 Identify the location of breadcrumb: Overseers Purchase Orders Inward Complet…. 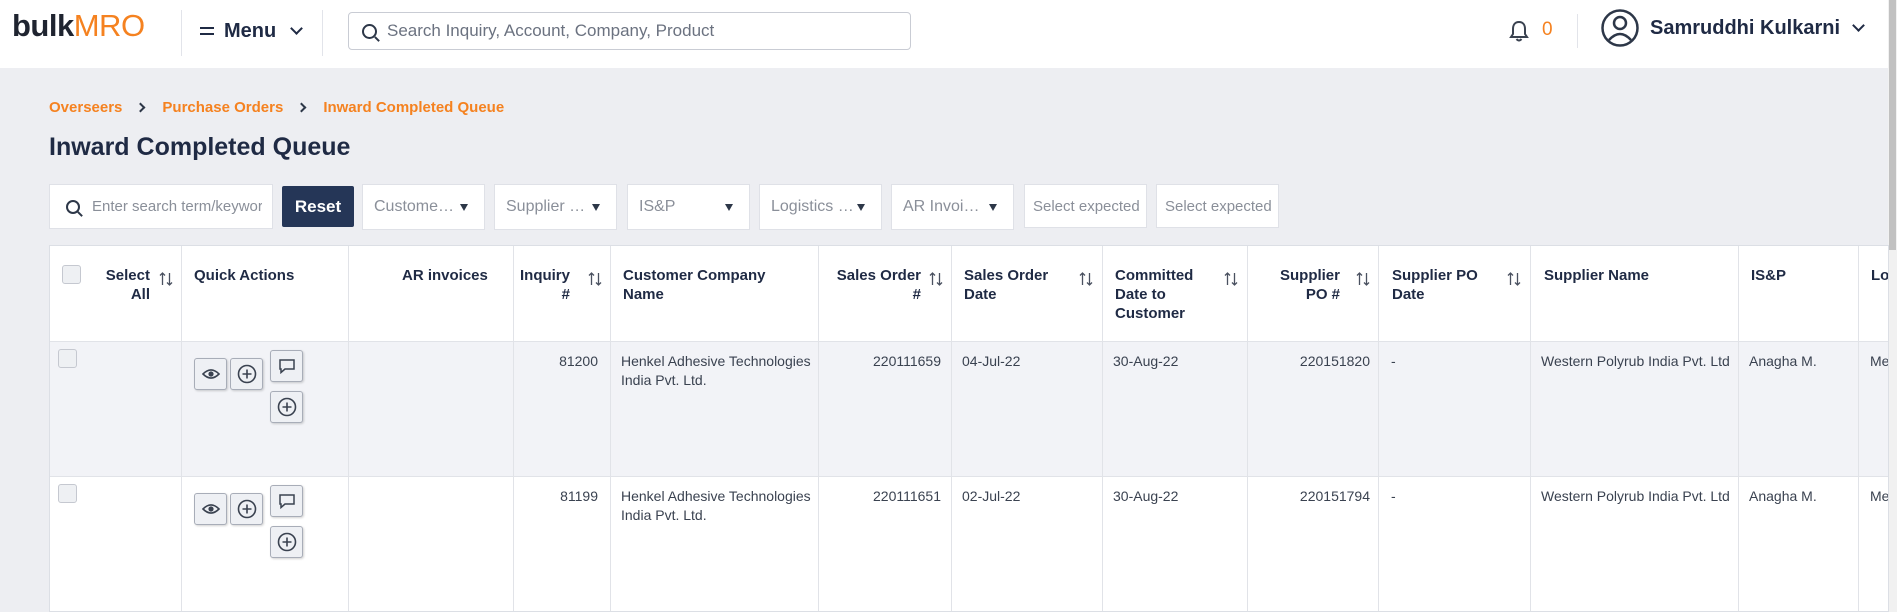
(276, 107).